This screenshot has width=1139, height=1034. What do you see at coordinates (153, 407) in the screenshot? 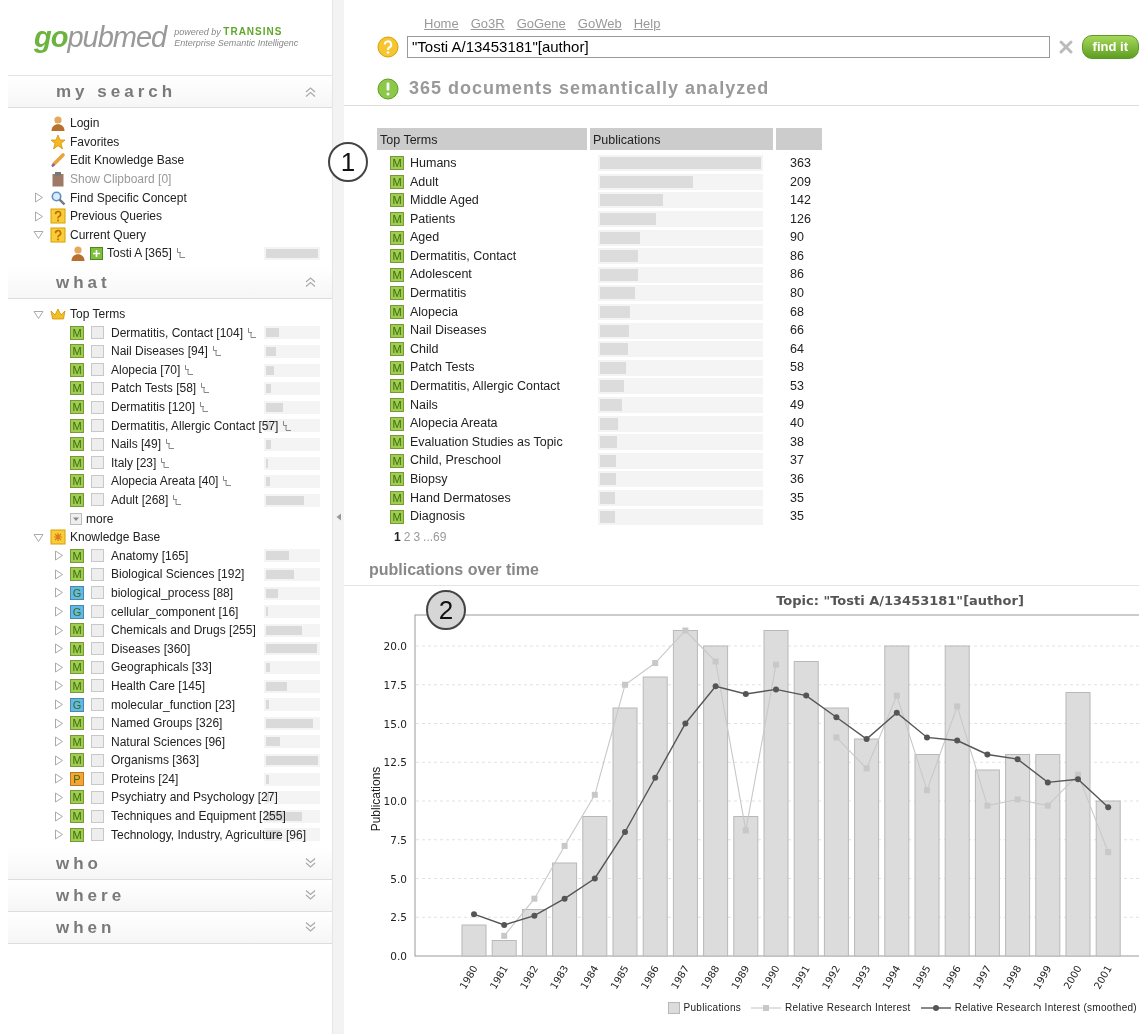
I see `tree-item: Dermatitis [120]` at bounding box center [153, 407].